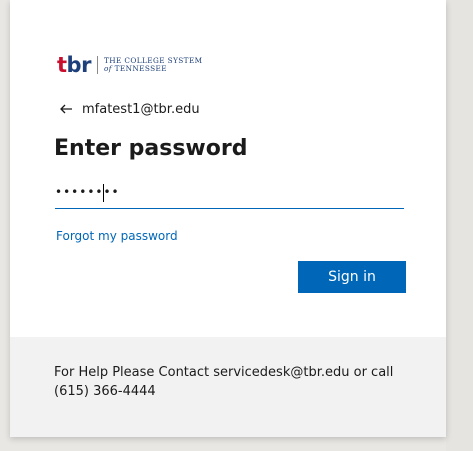 This screenshot has height=451, width=473. What do you see at coordinates (97, 65) in the screenshot?
I see `logo-divider` at bounding box center [97, 65].